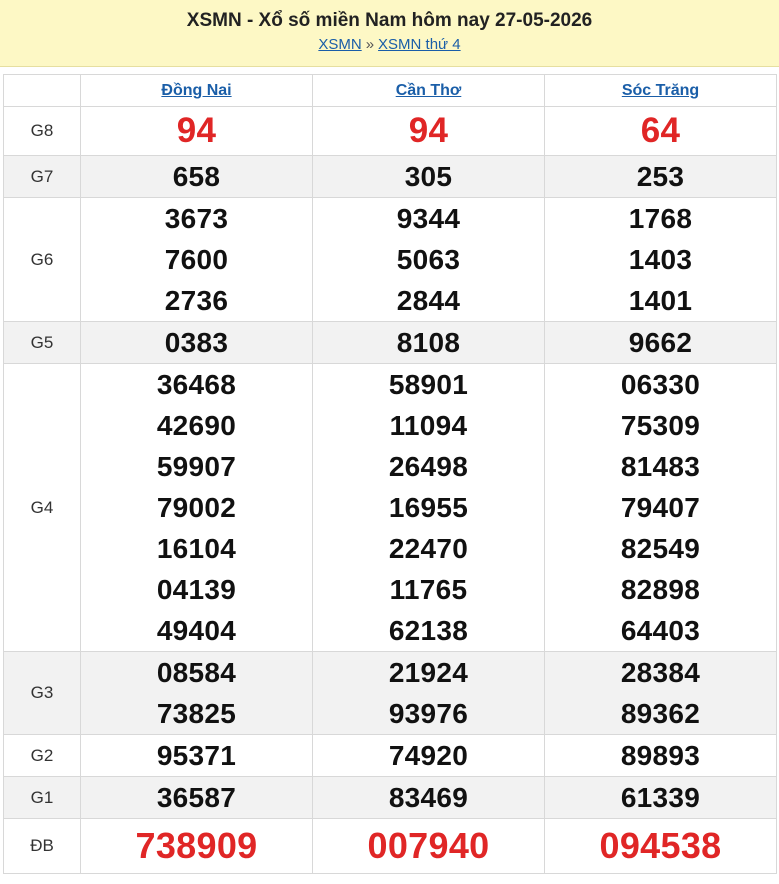  I want to click on prize-number: 95371, so click(196, 755).